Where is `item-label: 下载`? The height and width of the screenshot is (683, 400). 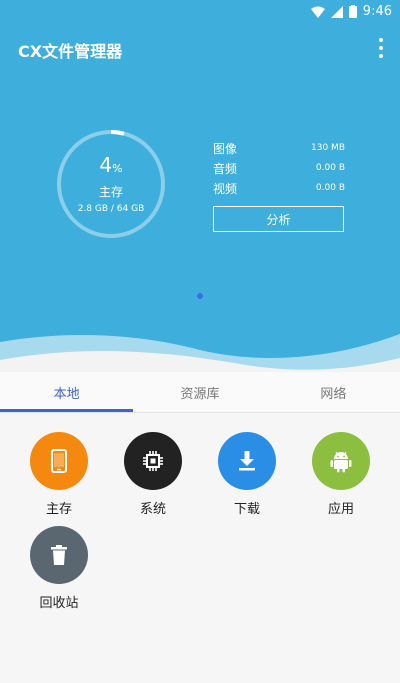
item-label: 下载 is located at coordinates (246, 509).